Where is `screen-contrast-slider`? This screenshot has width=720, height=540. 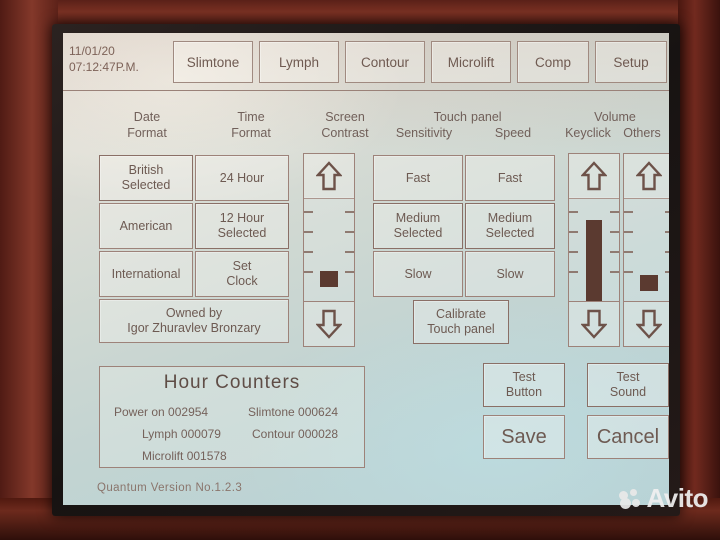 screen-contrast-slider is located at coordinates (329, 250).